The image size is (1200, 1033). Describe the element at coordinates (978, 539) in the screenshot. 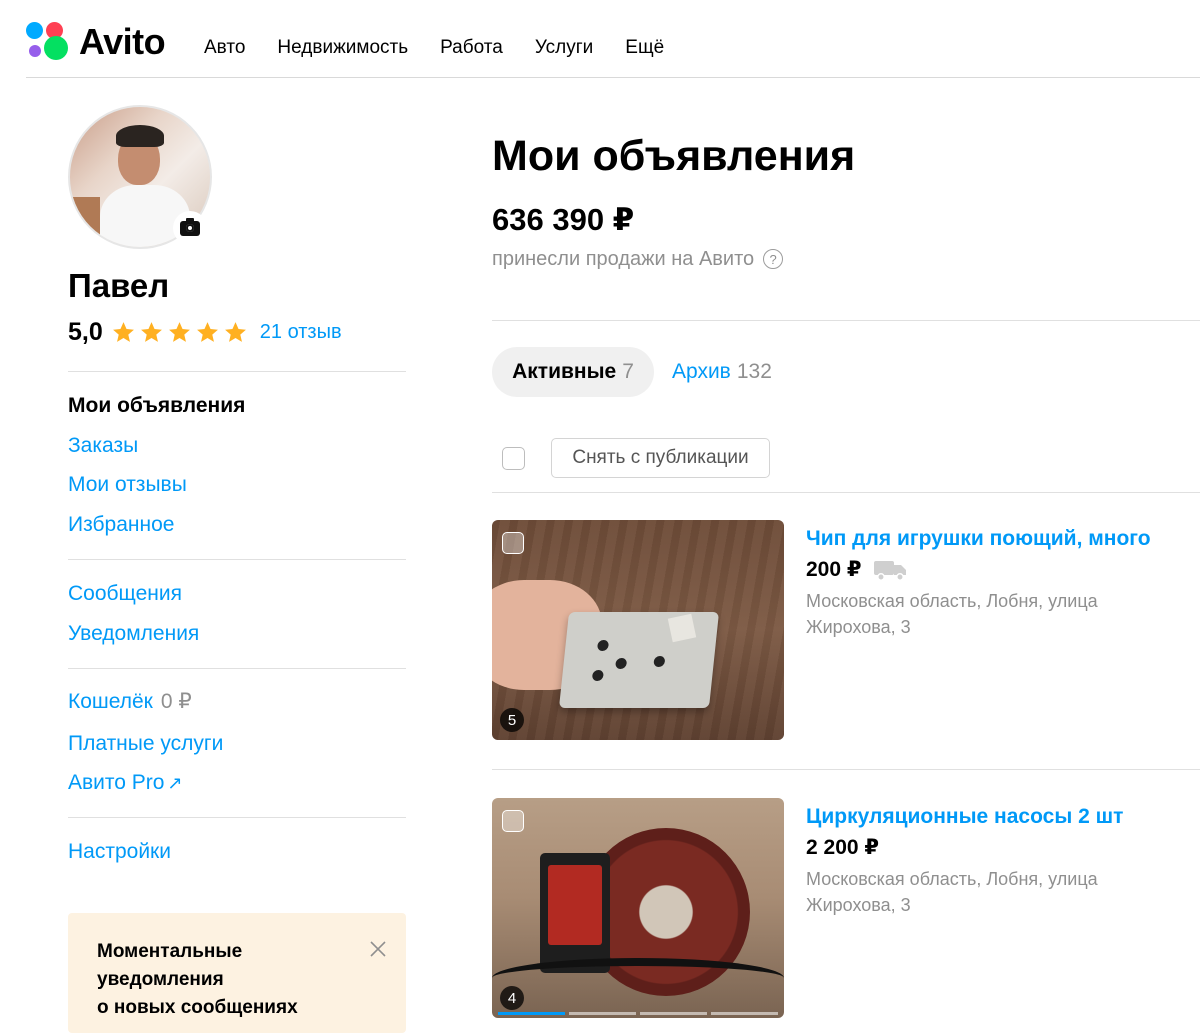

I see `listing-title: Чип для игрушки поющий, много` at that location.